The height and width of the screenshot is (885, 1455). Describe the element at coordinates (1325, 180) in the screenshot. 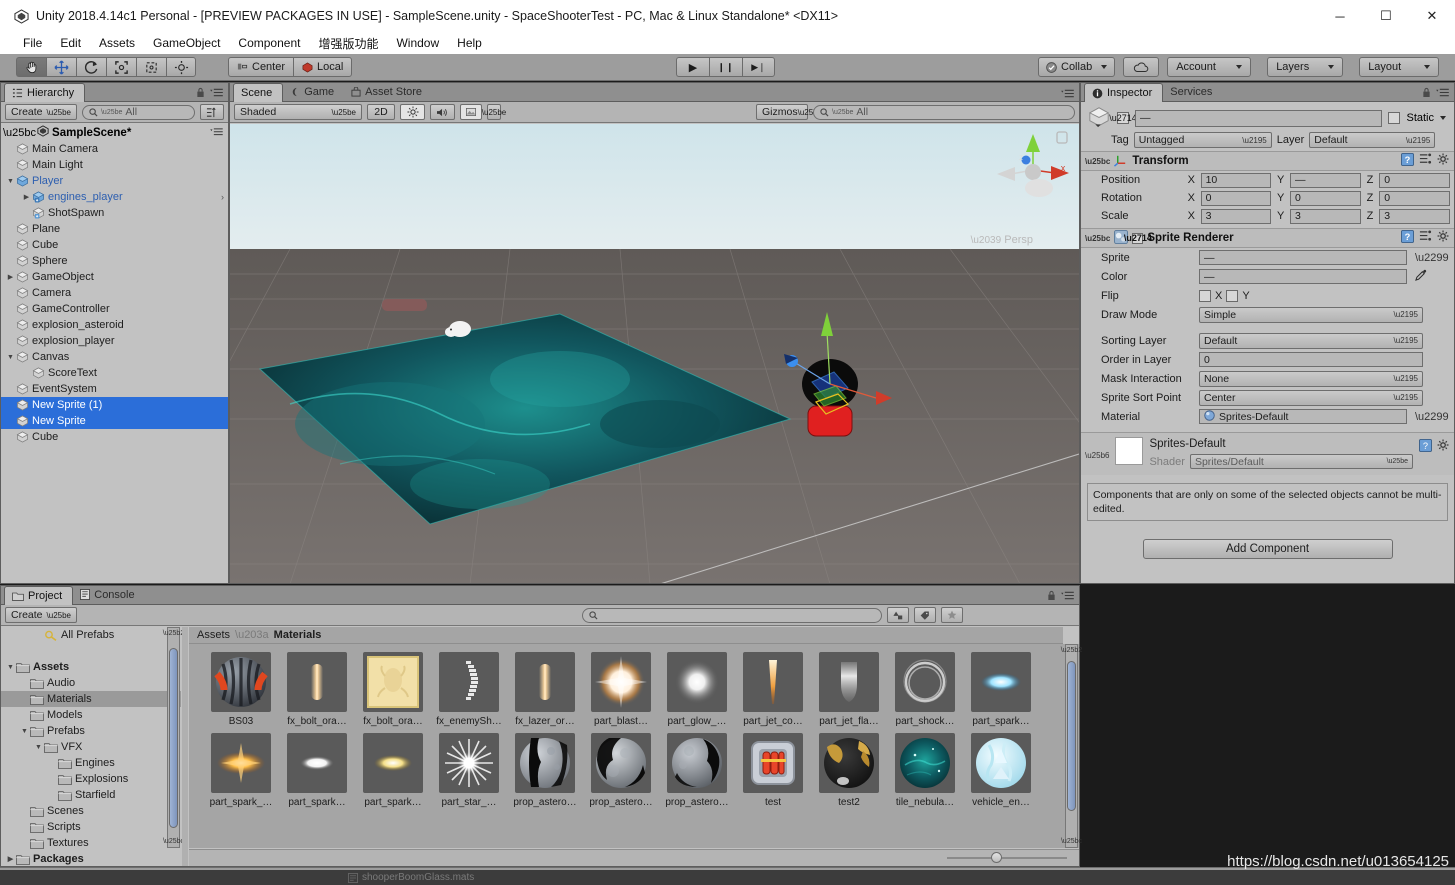

I see `transform-position-y-input: —` at that location.